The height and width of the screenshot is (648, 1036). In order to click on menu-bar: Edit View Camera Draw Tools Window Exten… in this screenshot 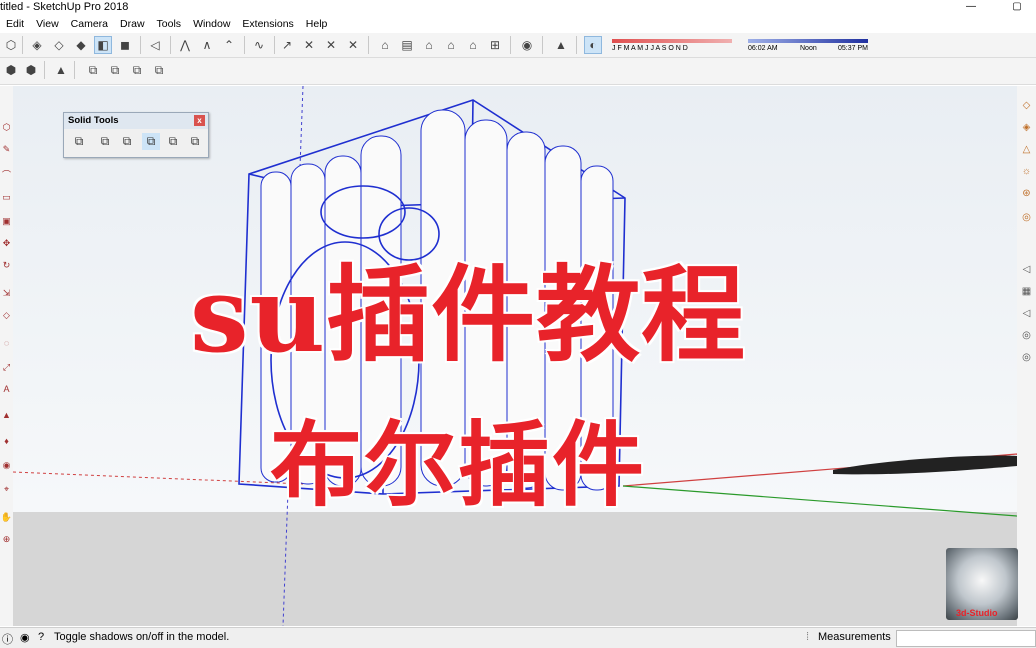, I will do `click(518, 24)`.